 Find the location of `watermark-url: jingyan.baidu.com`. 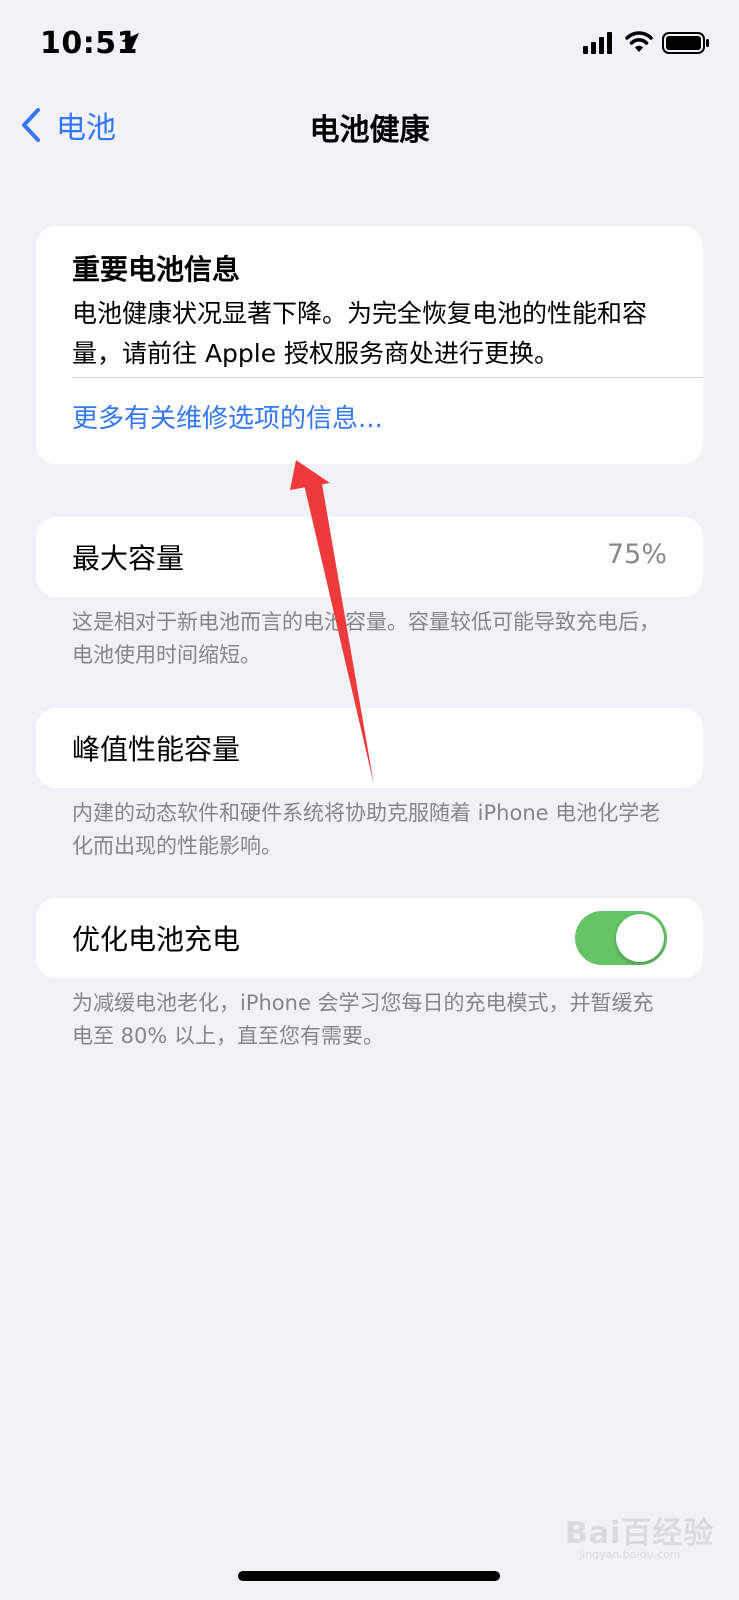

watermark-url: jingyan.baidu.com is located at coordinates (630, 1554).